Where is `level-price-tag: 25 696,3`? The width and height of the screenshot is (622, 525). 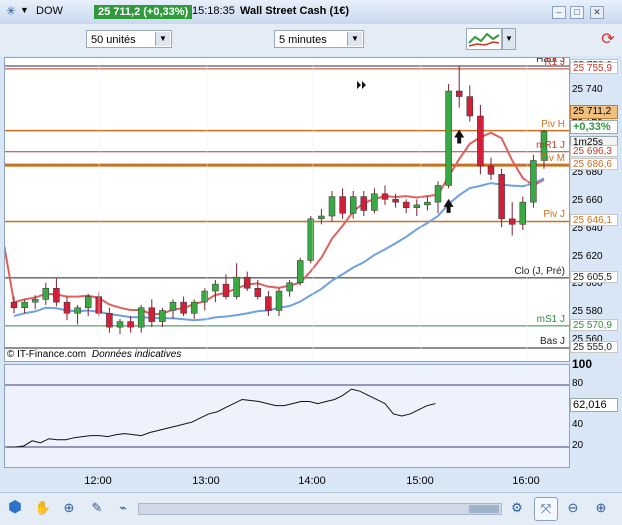 level-price-tag: 25 696,3 is located at coordinates (594, 150).